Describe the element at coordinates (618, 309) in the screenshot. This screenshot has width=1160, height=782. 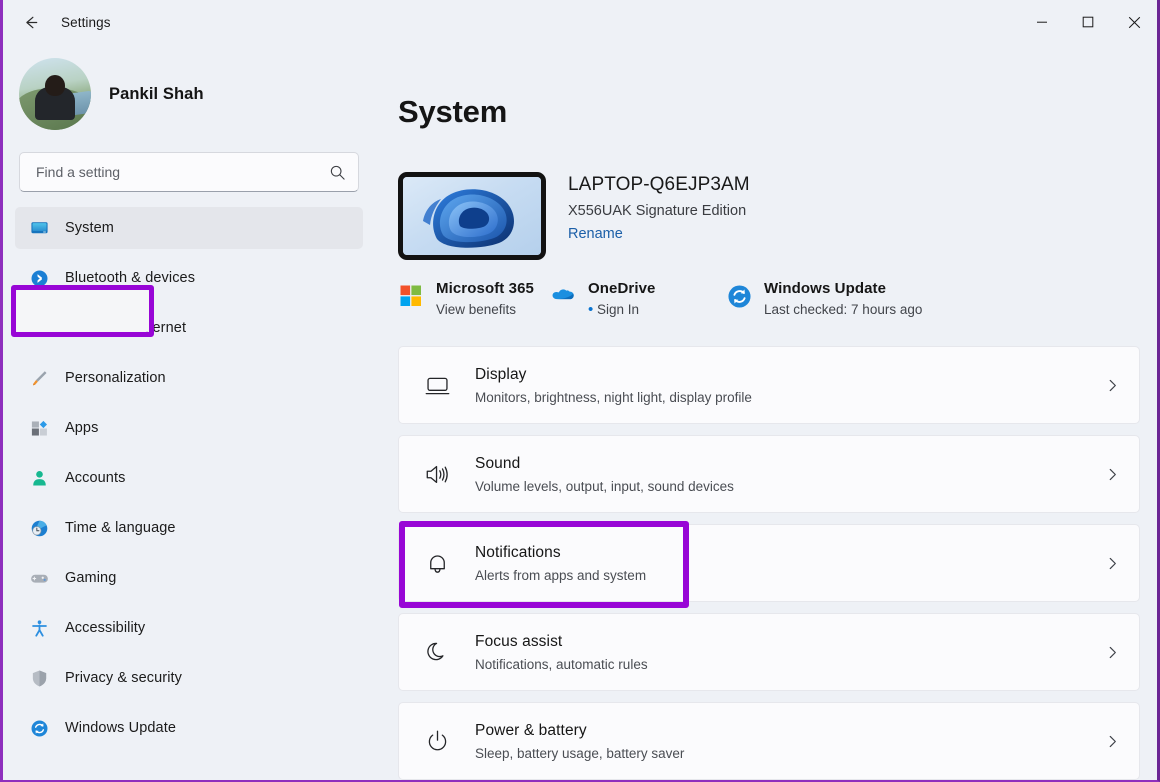
I see `quick-link-sub-text: Sign In` at that location.